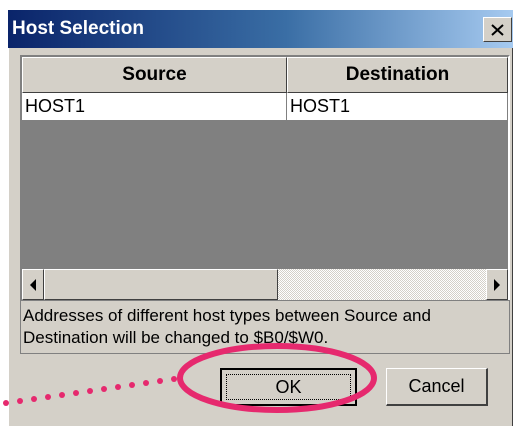 Image resolution: width=513 pixels, height=426 pixels. I want to click on pointer-dotted-line, so click(90, 391).